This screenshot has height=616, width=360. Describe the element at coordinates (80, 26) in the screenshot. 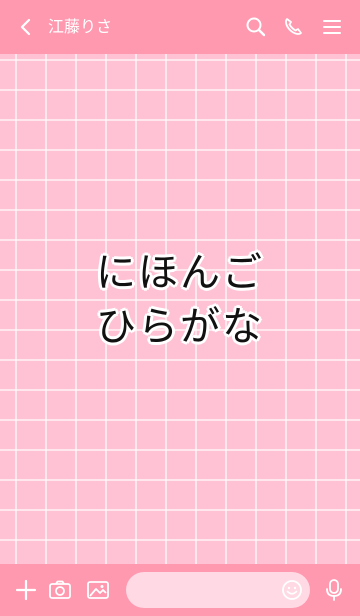

I see `chat-title: 江藤りさ` at that location.